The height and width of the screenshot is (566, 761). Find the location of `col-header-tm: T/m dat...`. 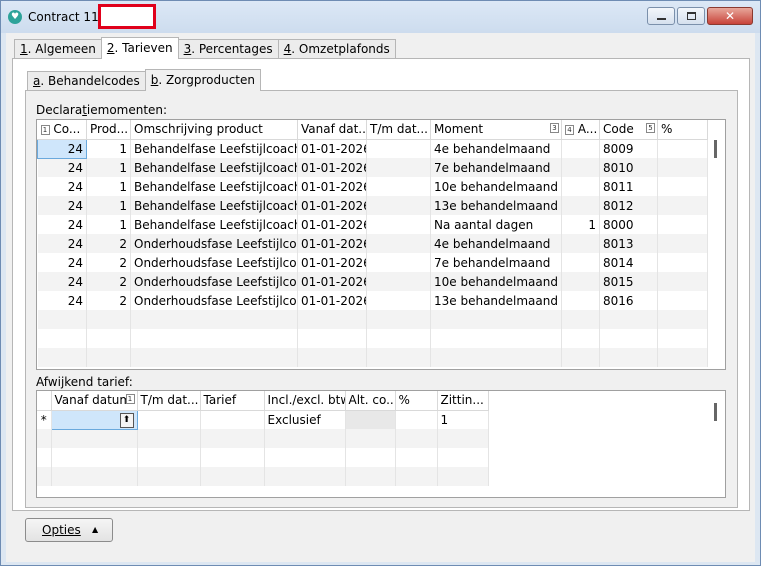

col-header-tm: T/m dat... is located at coordinates (398, 130).